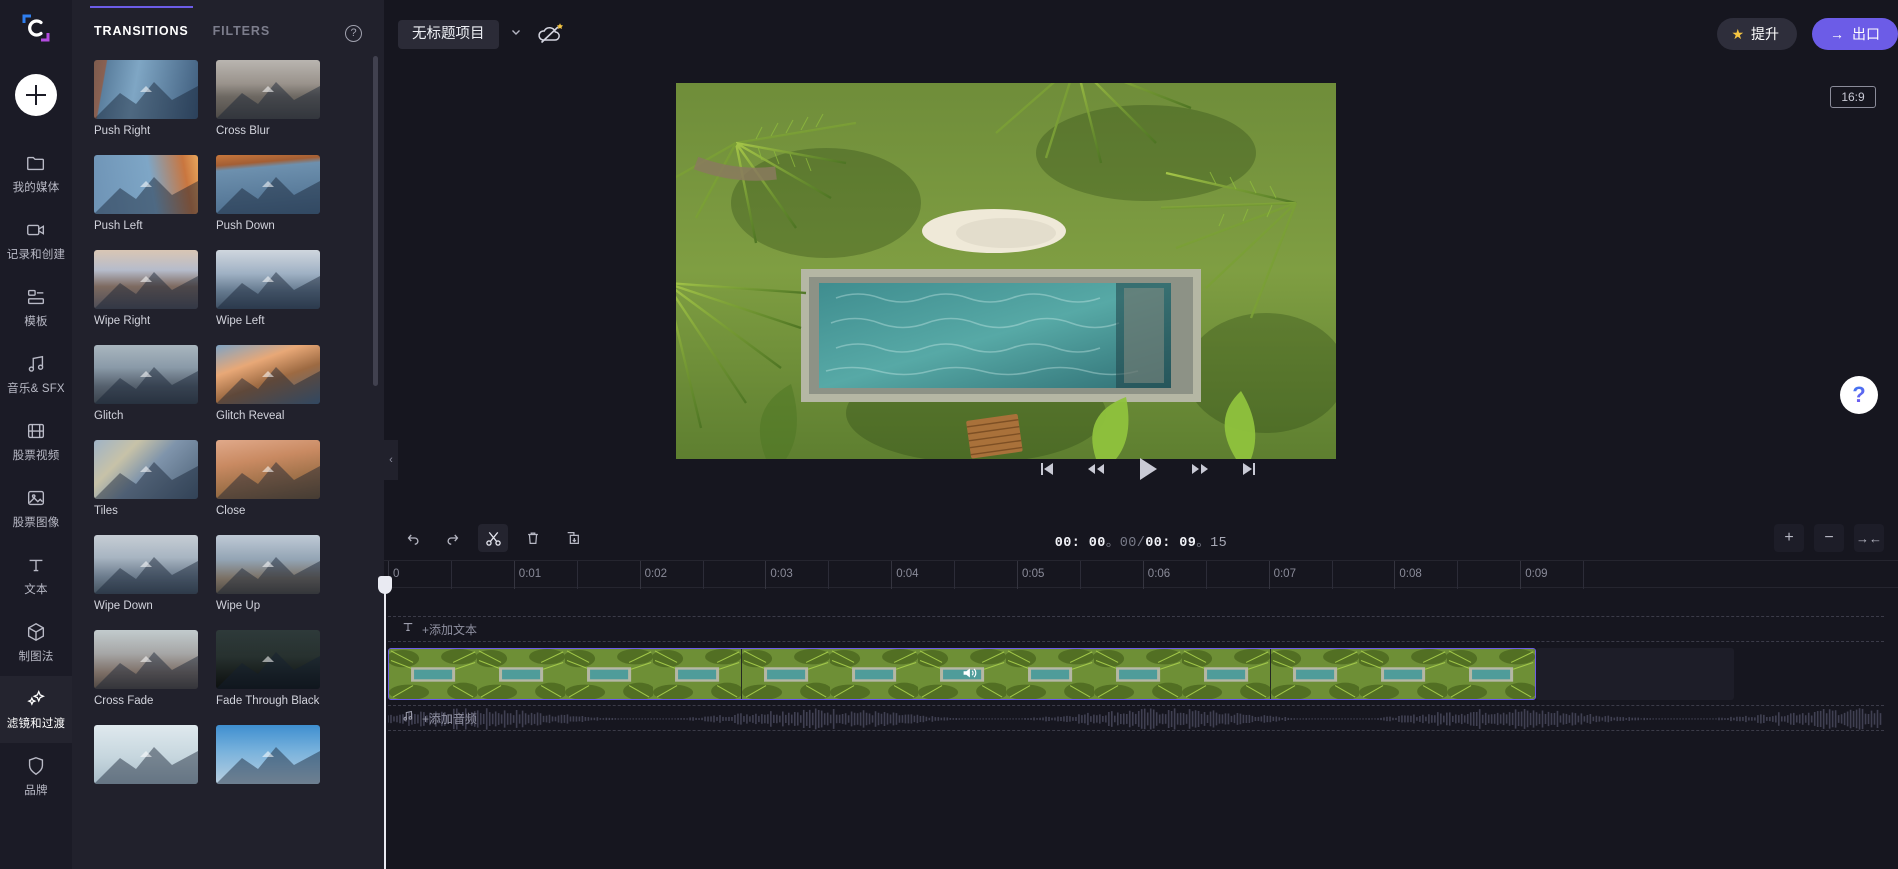 The image size is (1898, 869). I want to click on sparkles-icon, so click(36, 699).